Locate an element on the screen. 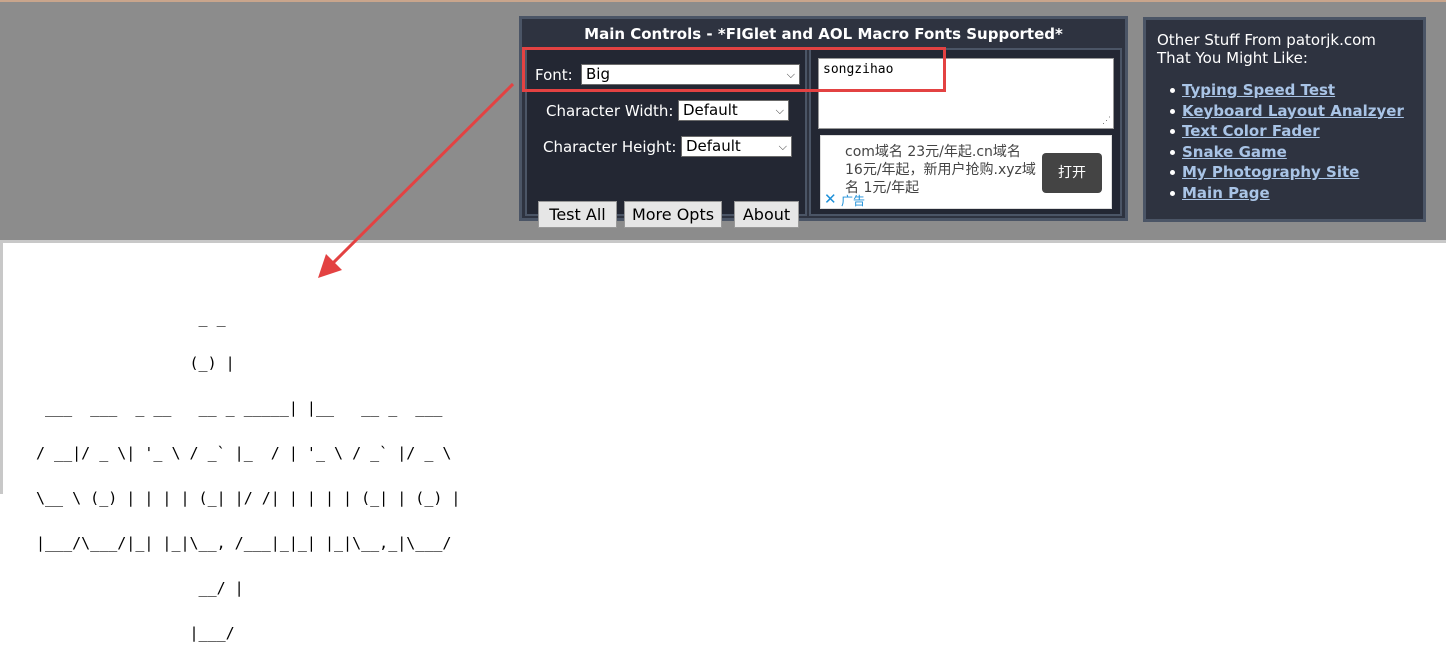 The height and width of the screenshot is (656, 1446). ascii-line: |___/ is located at coordinates (135, 633).